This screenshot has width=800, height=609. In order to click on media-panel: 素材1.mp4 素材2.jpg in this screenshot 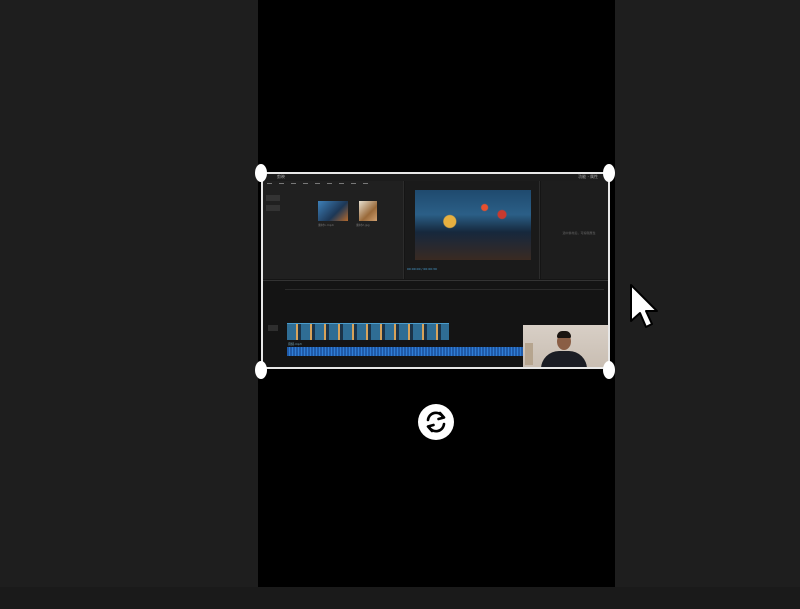, I will do `click(333, 230)`.